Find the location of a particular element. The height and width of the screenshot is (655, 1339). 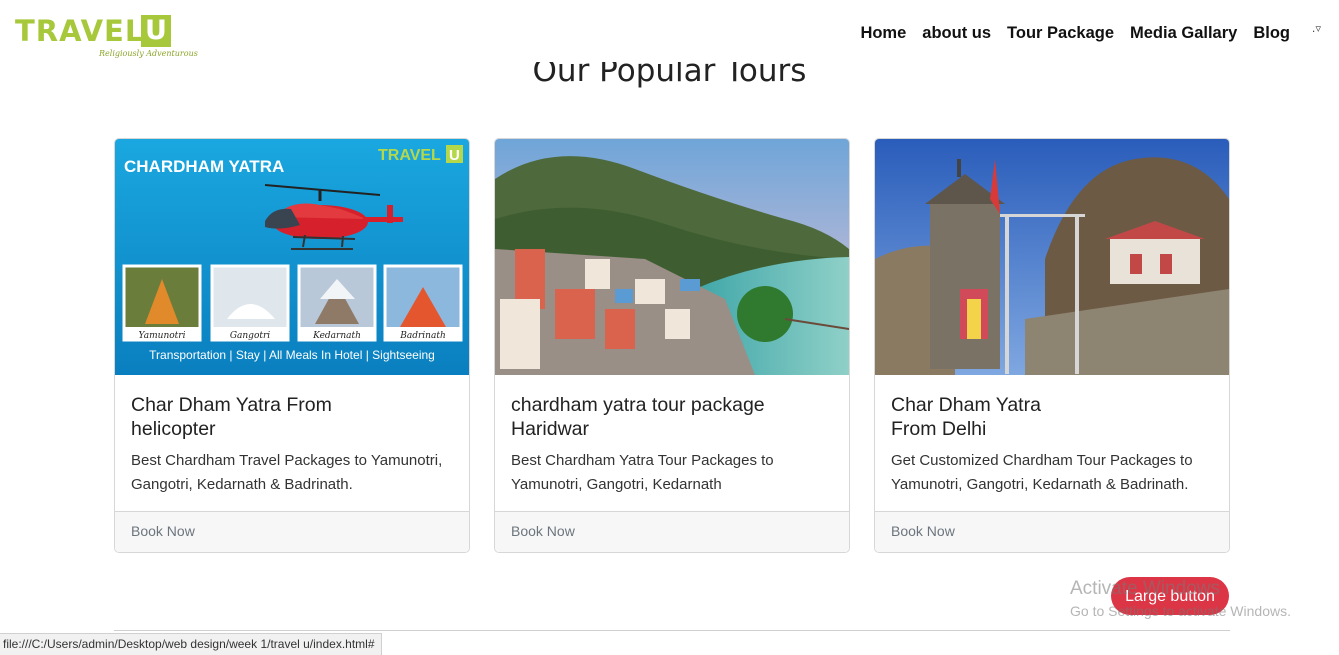

banner-logo-mark: U is located at coordinates (454, 155).